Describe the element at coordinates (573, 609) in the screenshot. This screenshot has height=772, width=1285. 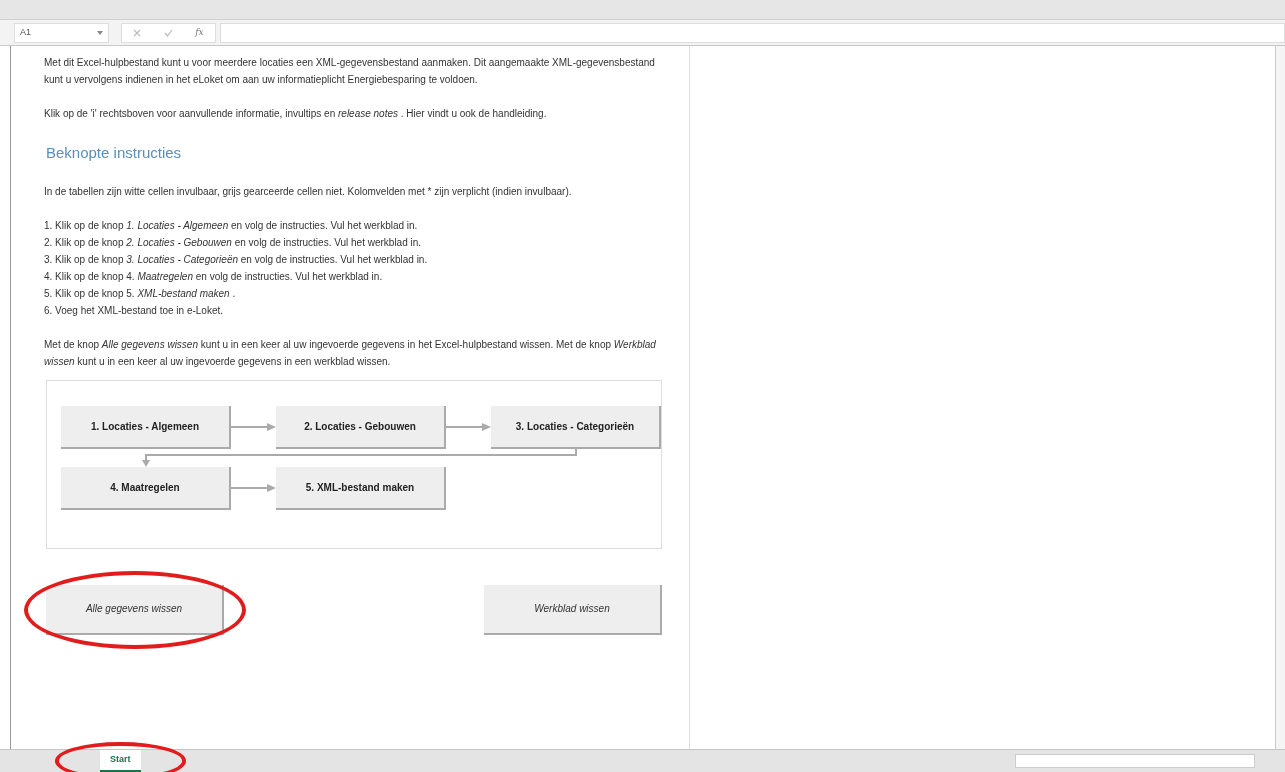
I see `action-button: Werkblad wissen` at that location.